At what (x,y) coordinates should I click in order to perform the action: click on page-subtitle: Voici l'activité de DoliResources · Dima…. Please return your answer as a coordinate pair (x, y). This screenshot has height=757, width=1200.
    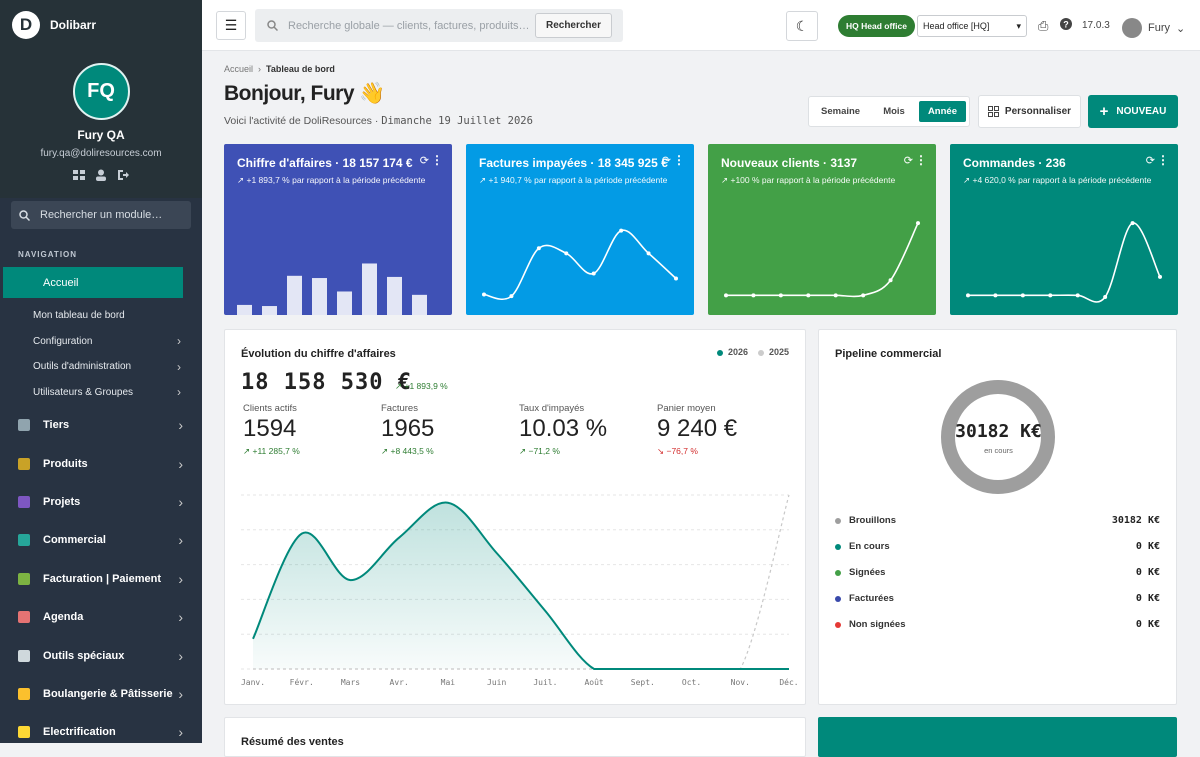
    Looking at the image, I should click on (378, 121).